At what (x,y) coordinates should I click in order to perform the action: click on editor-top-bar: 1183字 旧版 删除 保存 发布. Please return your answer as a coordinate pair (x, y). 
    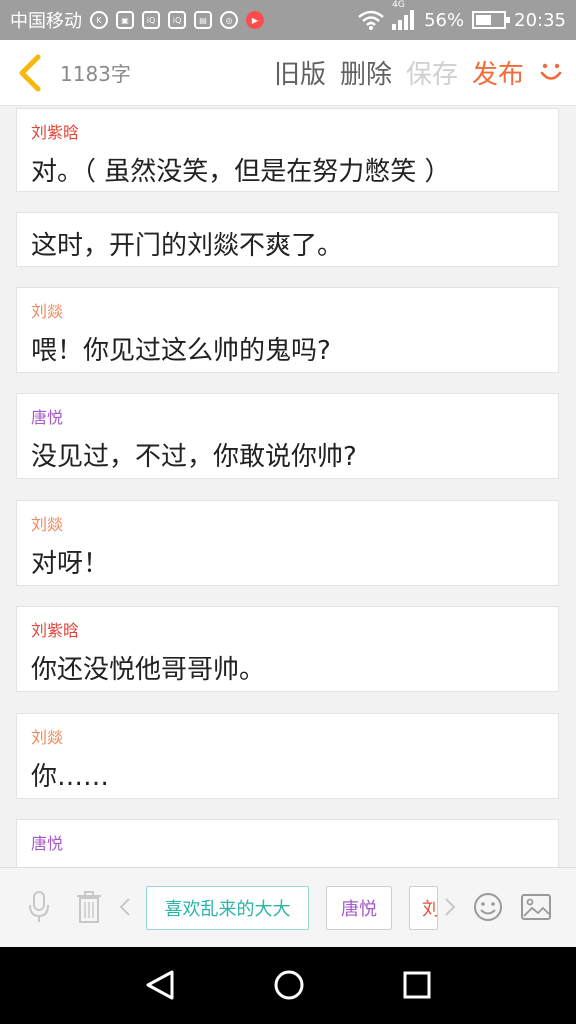
    Looking at the image, I should click on (288, 73).